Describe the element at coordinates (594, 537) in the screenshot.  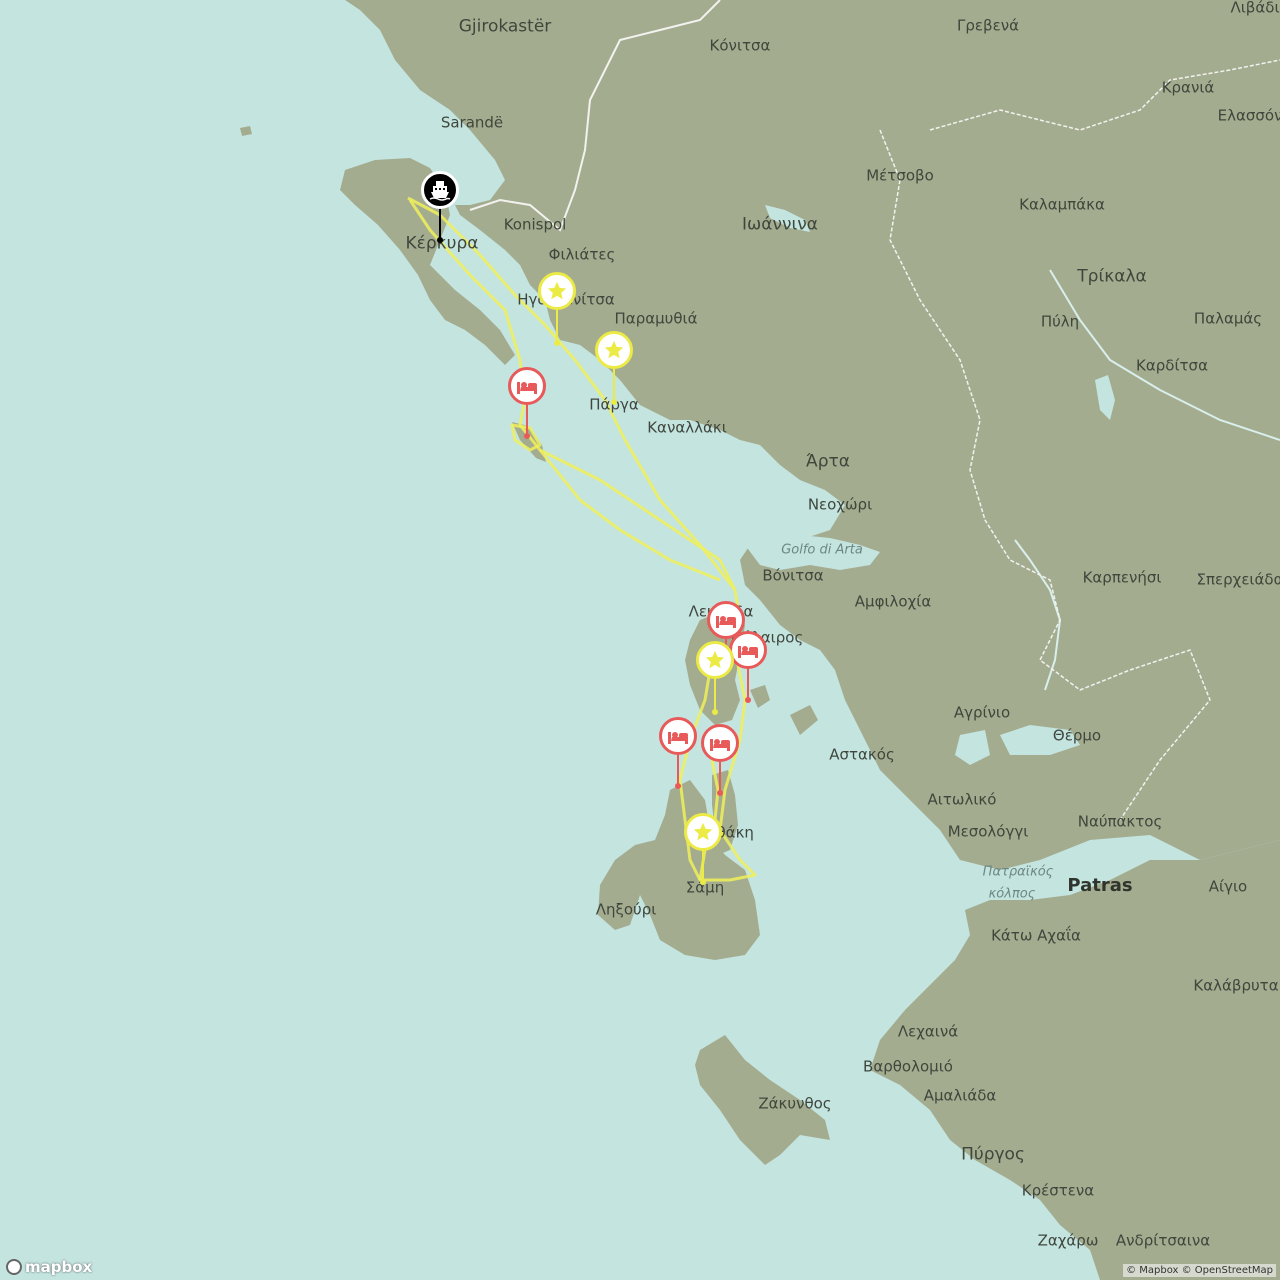
I see `marker-stems` at that location.